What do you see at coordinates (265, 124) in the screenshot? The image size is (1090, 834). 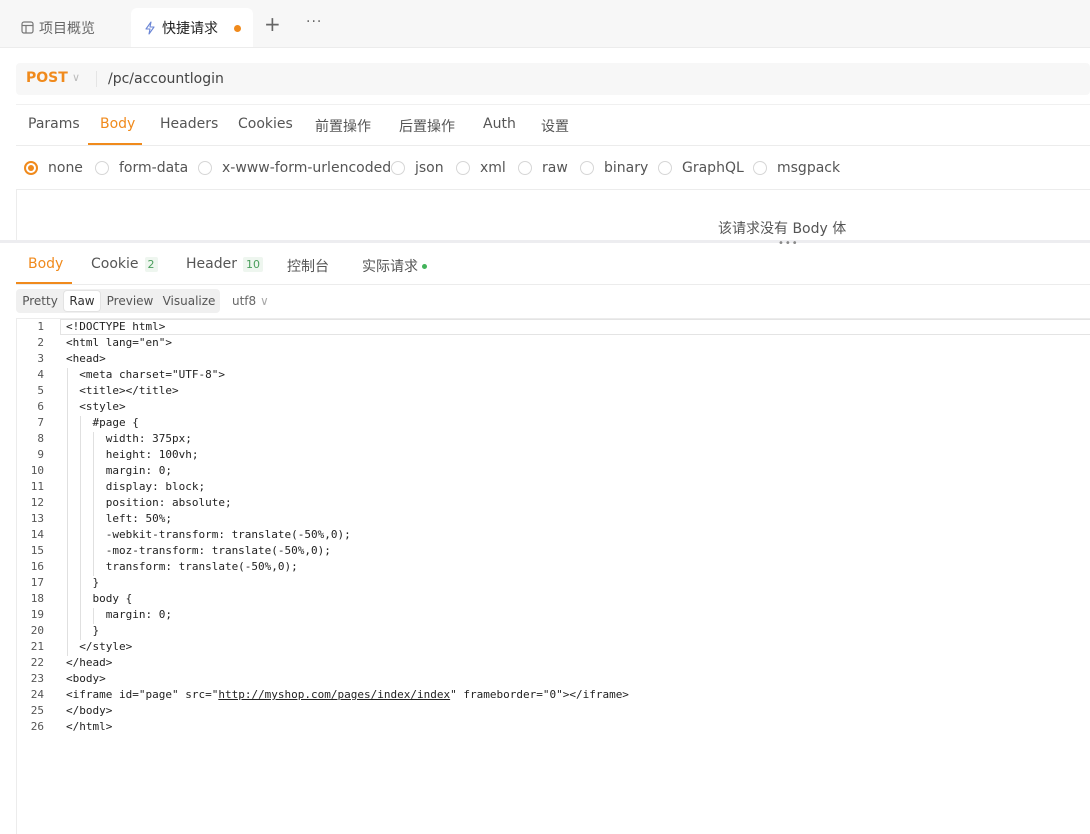 I see `tab-cookies: Cookies` at bounding box center [265, 124].